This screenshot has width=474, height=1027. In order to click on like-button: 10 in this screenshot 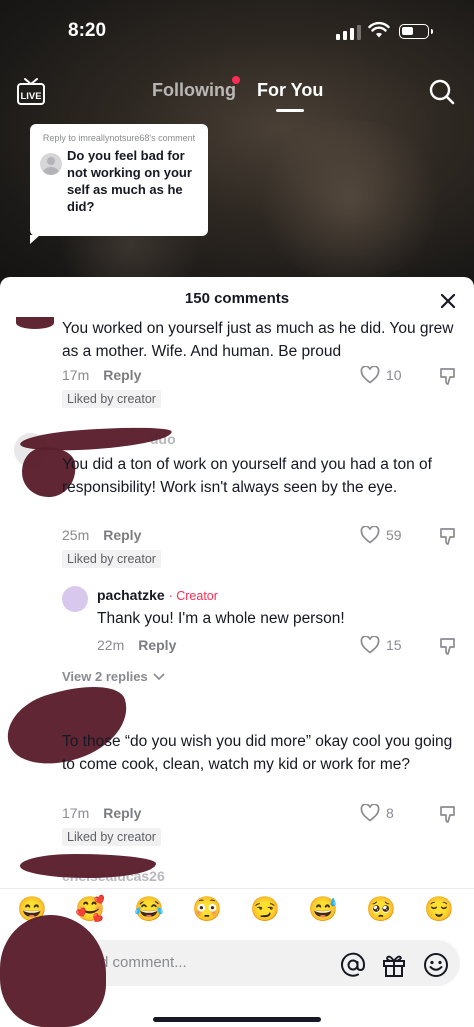, I will do `click(381, 375)`.